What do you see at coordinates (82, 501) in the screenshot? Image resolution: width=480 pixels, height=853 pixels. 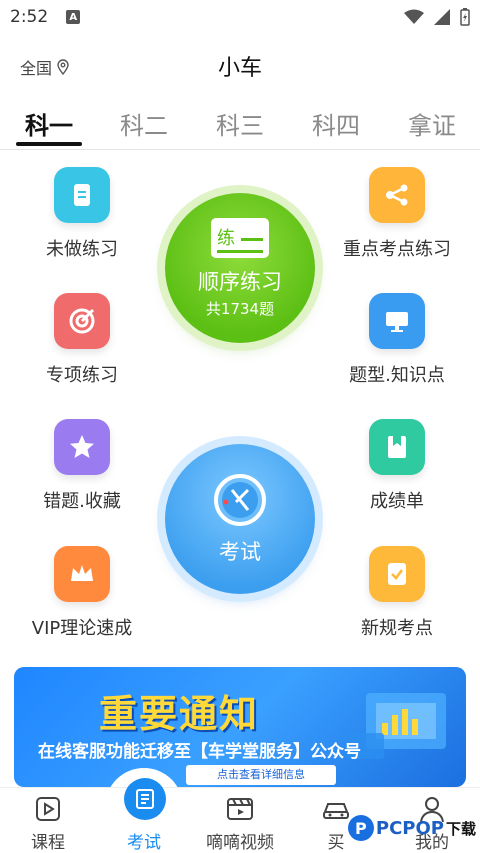 I see `item-label: 错题.收藏` at bounding box center [82, 501].